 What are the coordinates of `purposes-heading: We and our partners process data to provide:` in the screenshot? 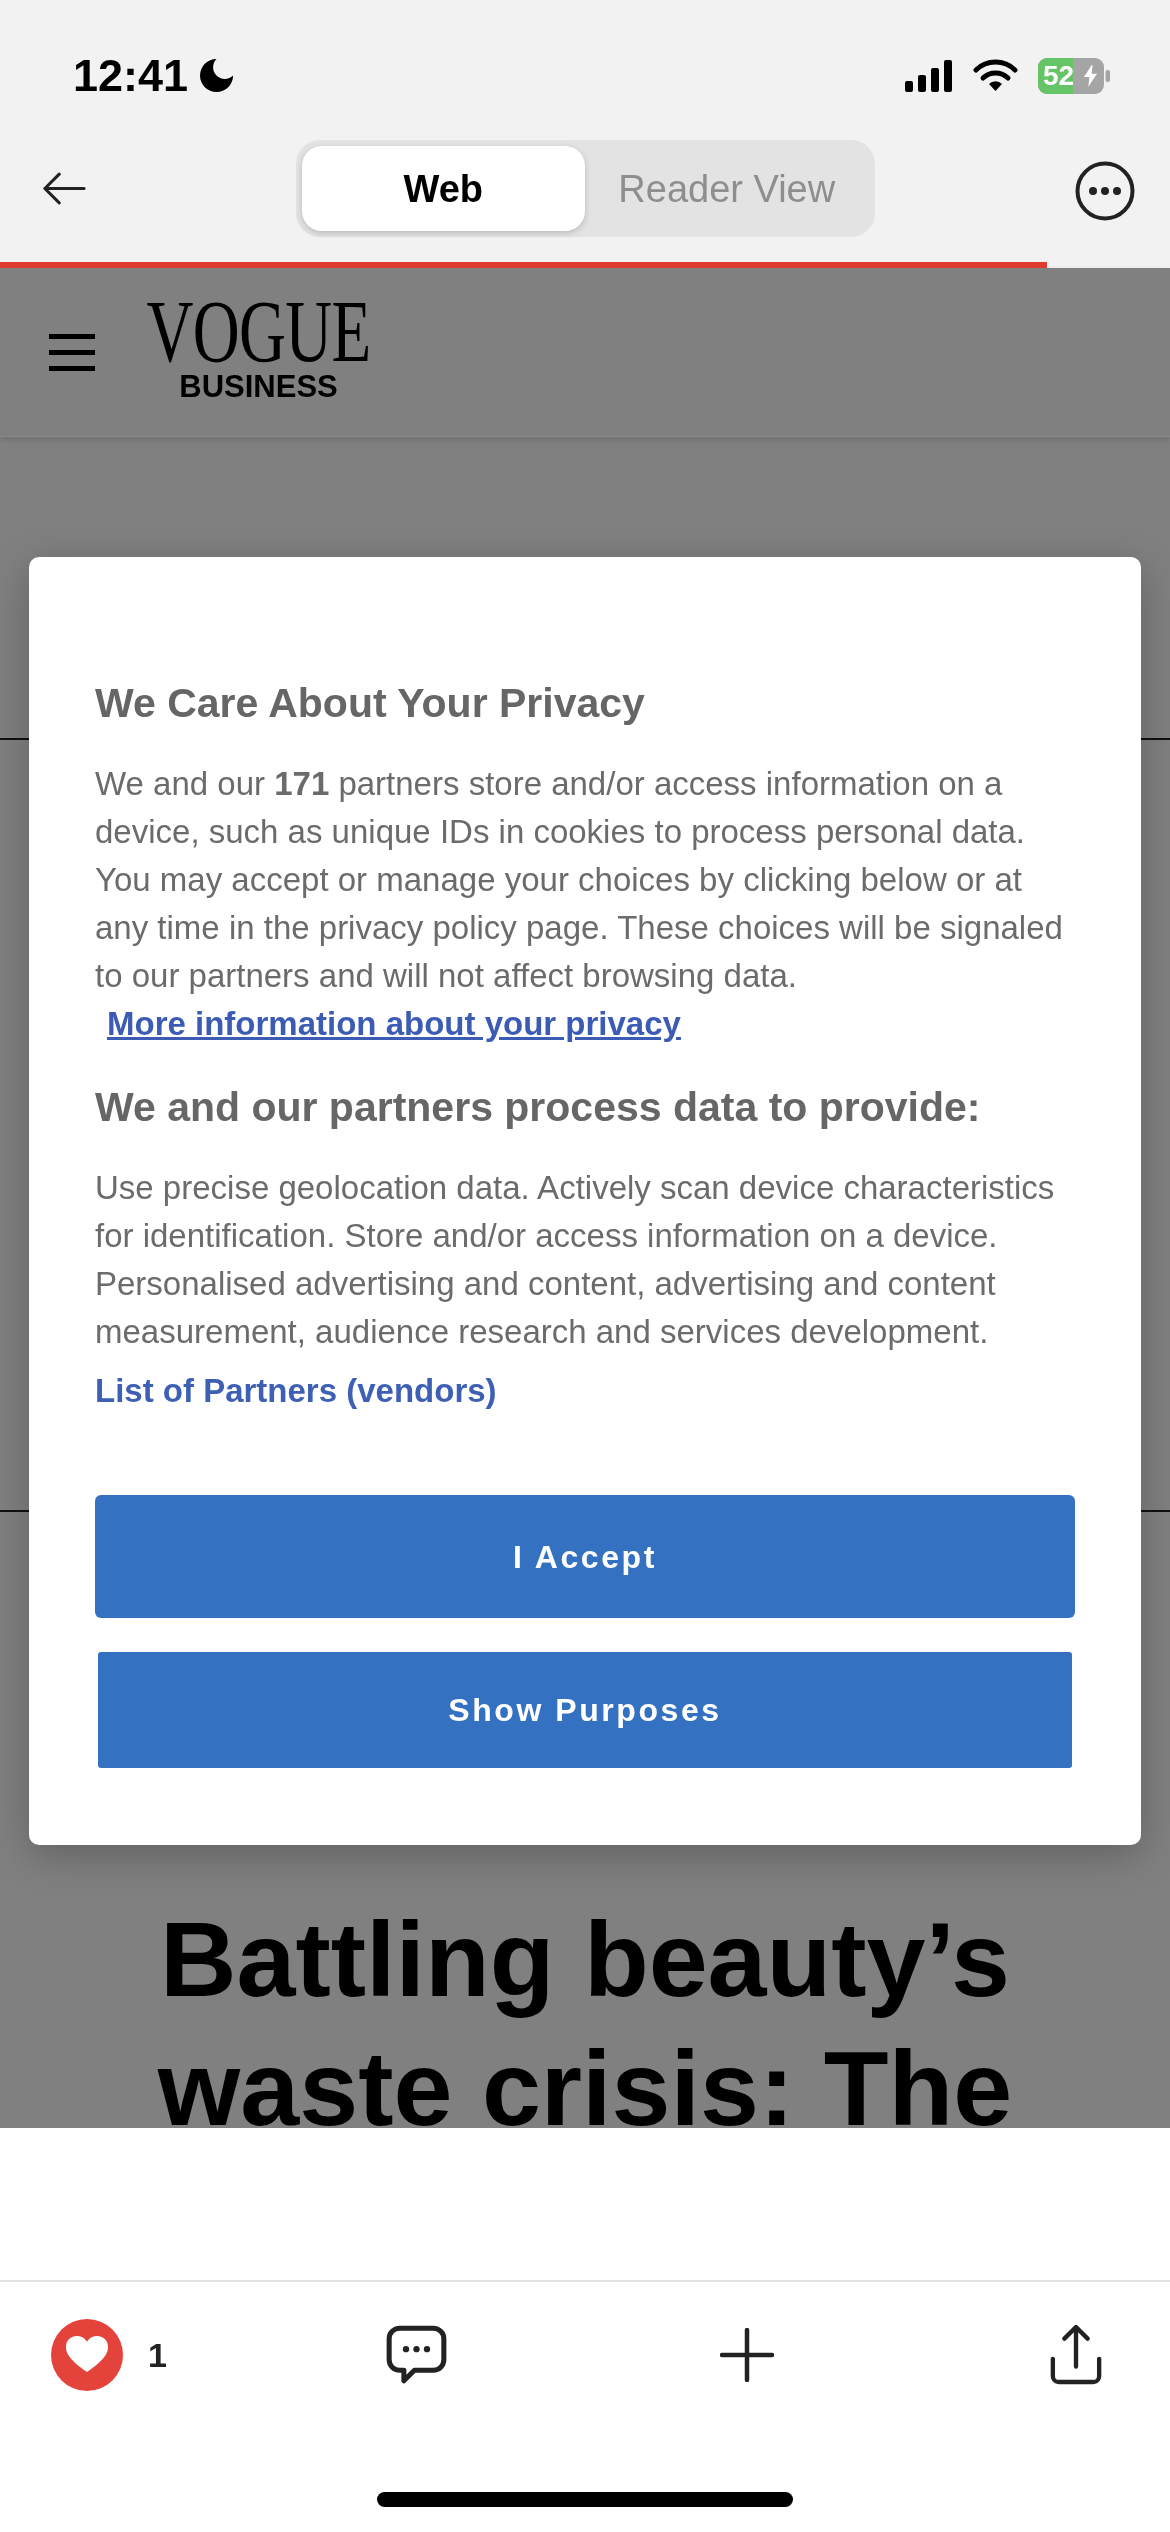 It's located at (538, 1107).